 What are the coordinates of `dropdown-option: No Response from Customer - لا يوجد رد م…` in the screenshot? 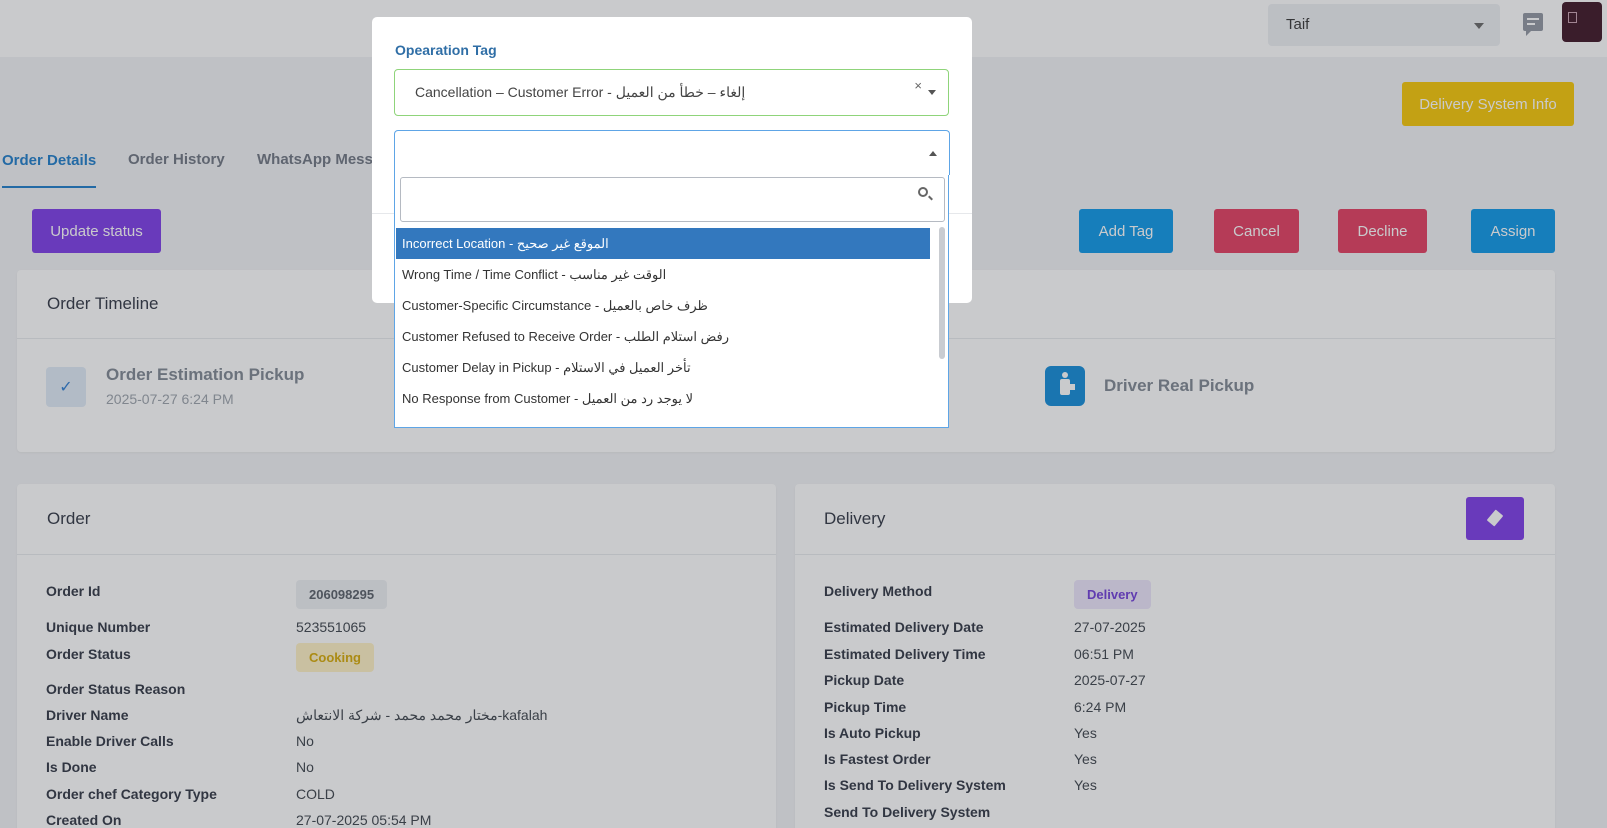 It's located at (663, 398).